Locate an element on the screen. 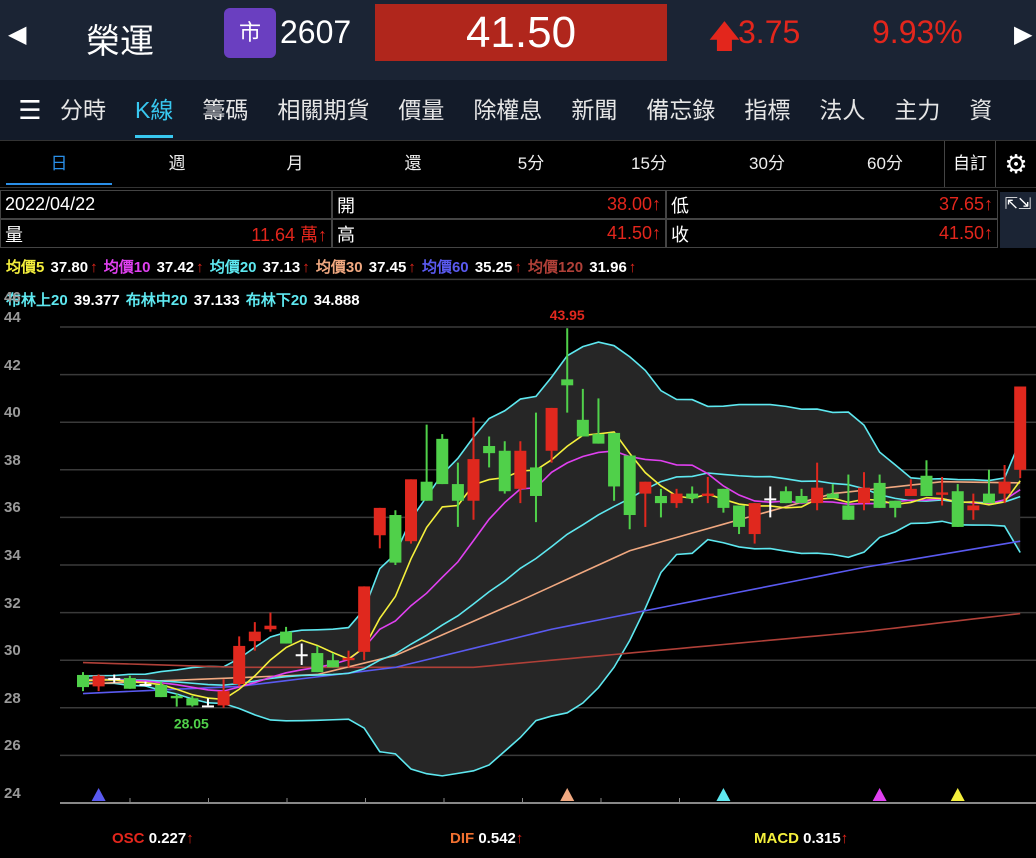 This screenshot has width=1036, height=858. period-tab: 15分 is located at coordinates (649, 164).